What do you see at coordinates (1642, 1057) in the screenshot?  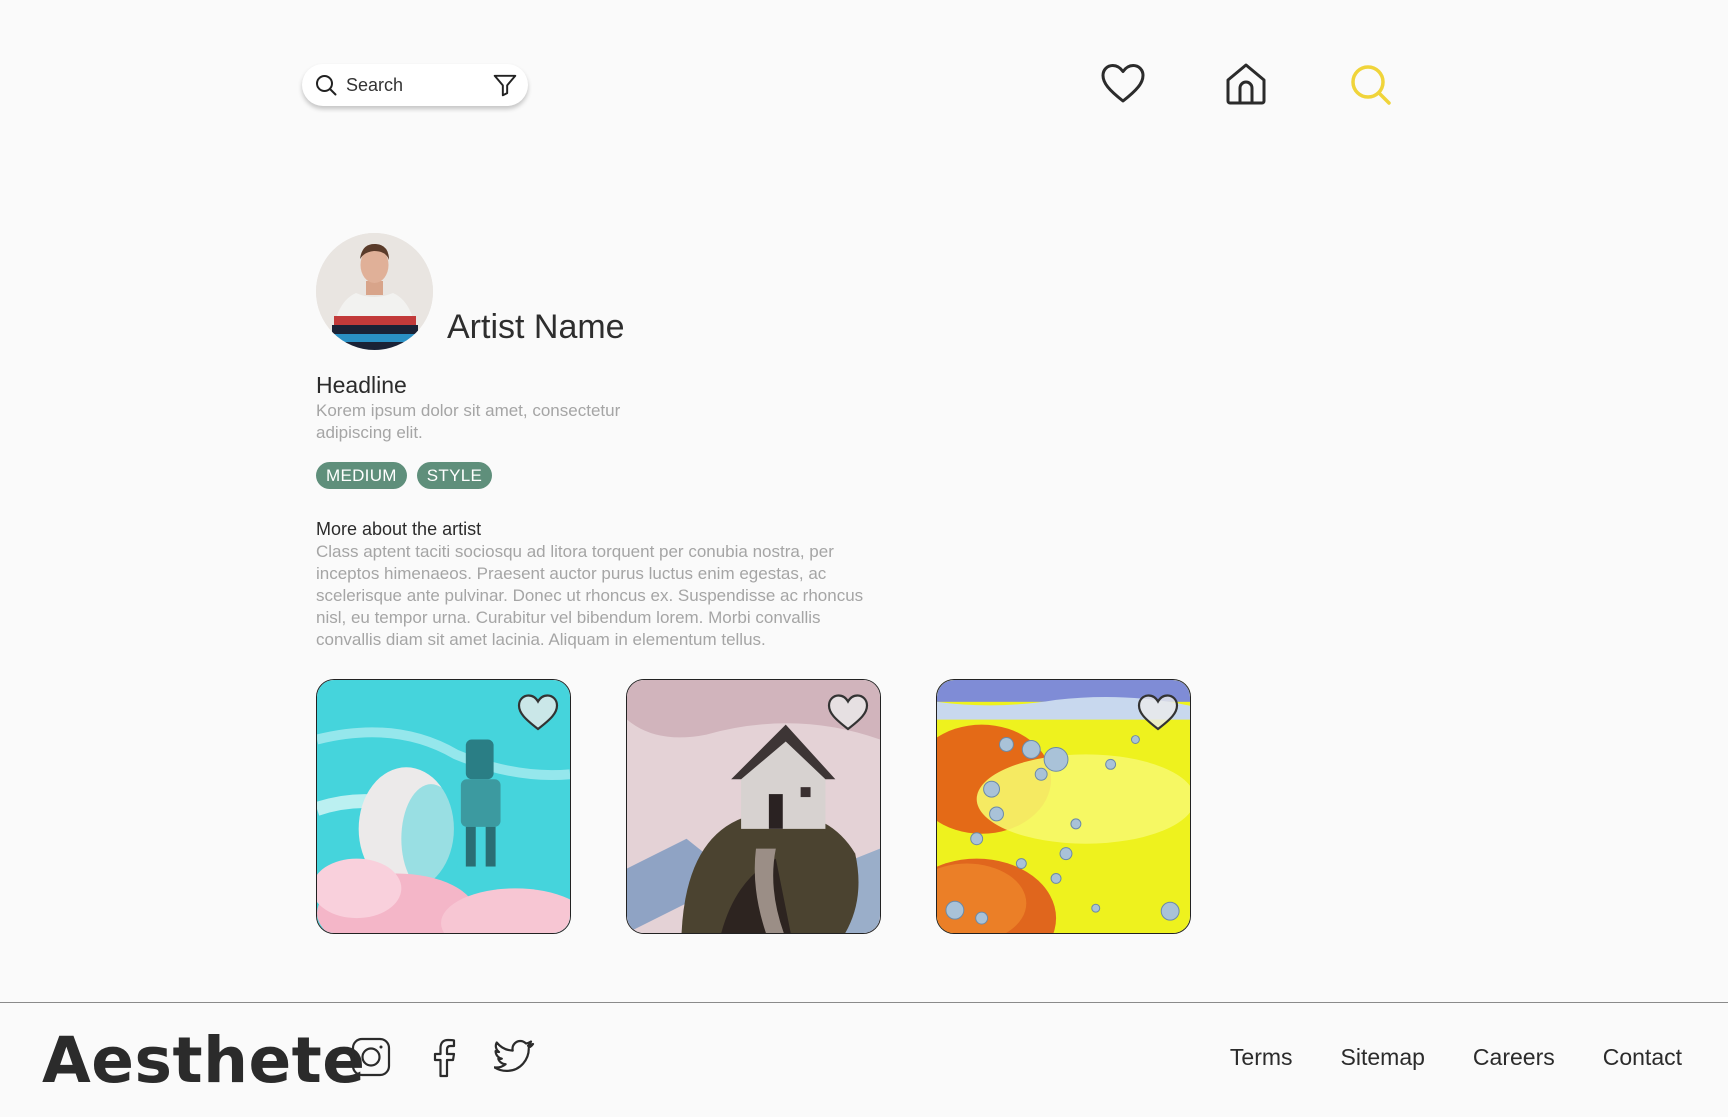 I see `footer-link-contact: Contact` at bounding box center [1642, 1057].